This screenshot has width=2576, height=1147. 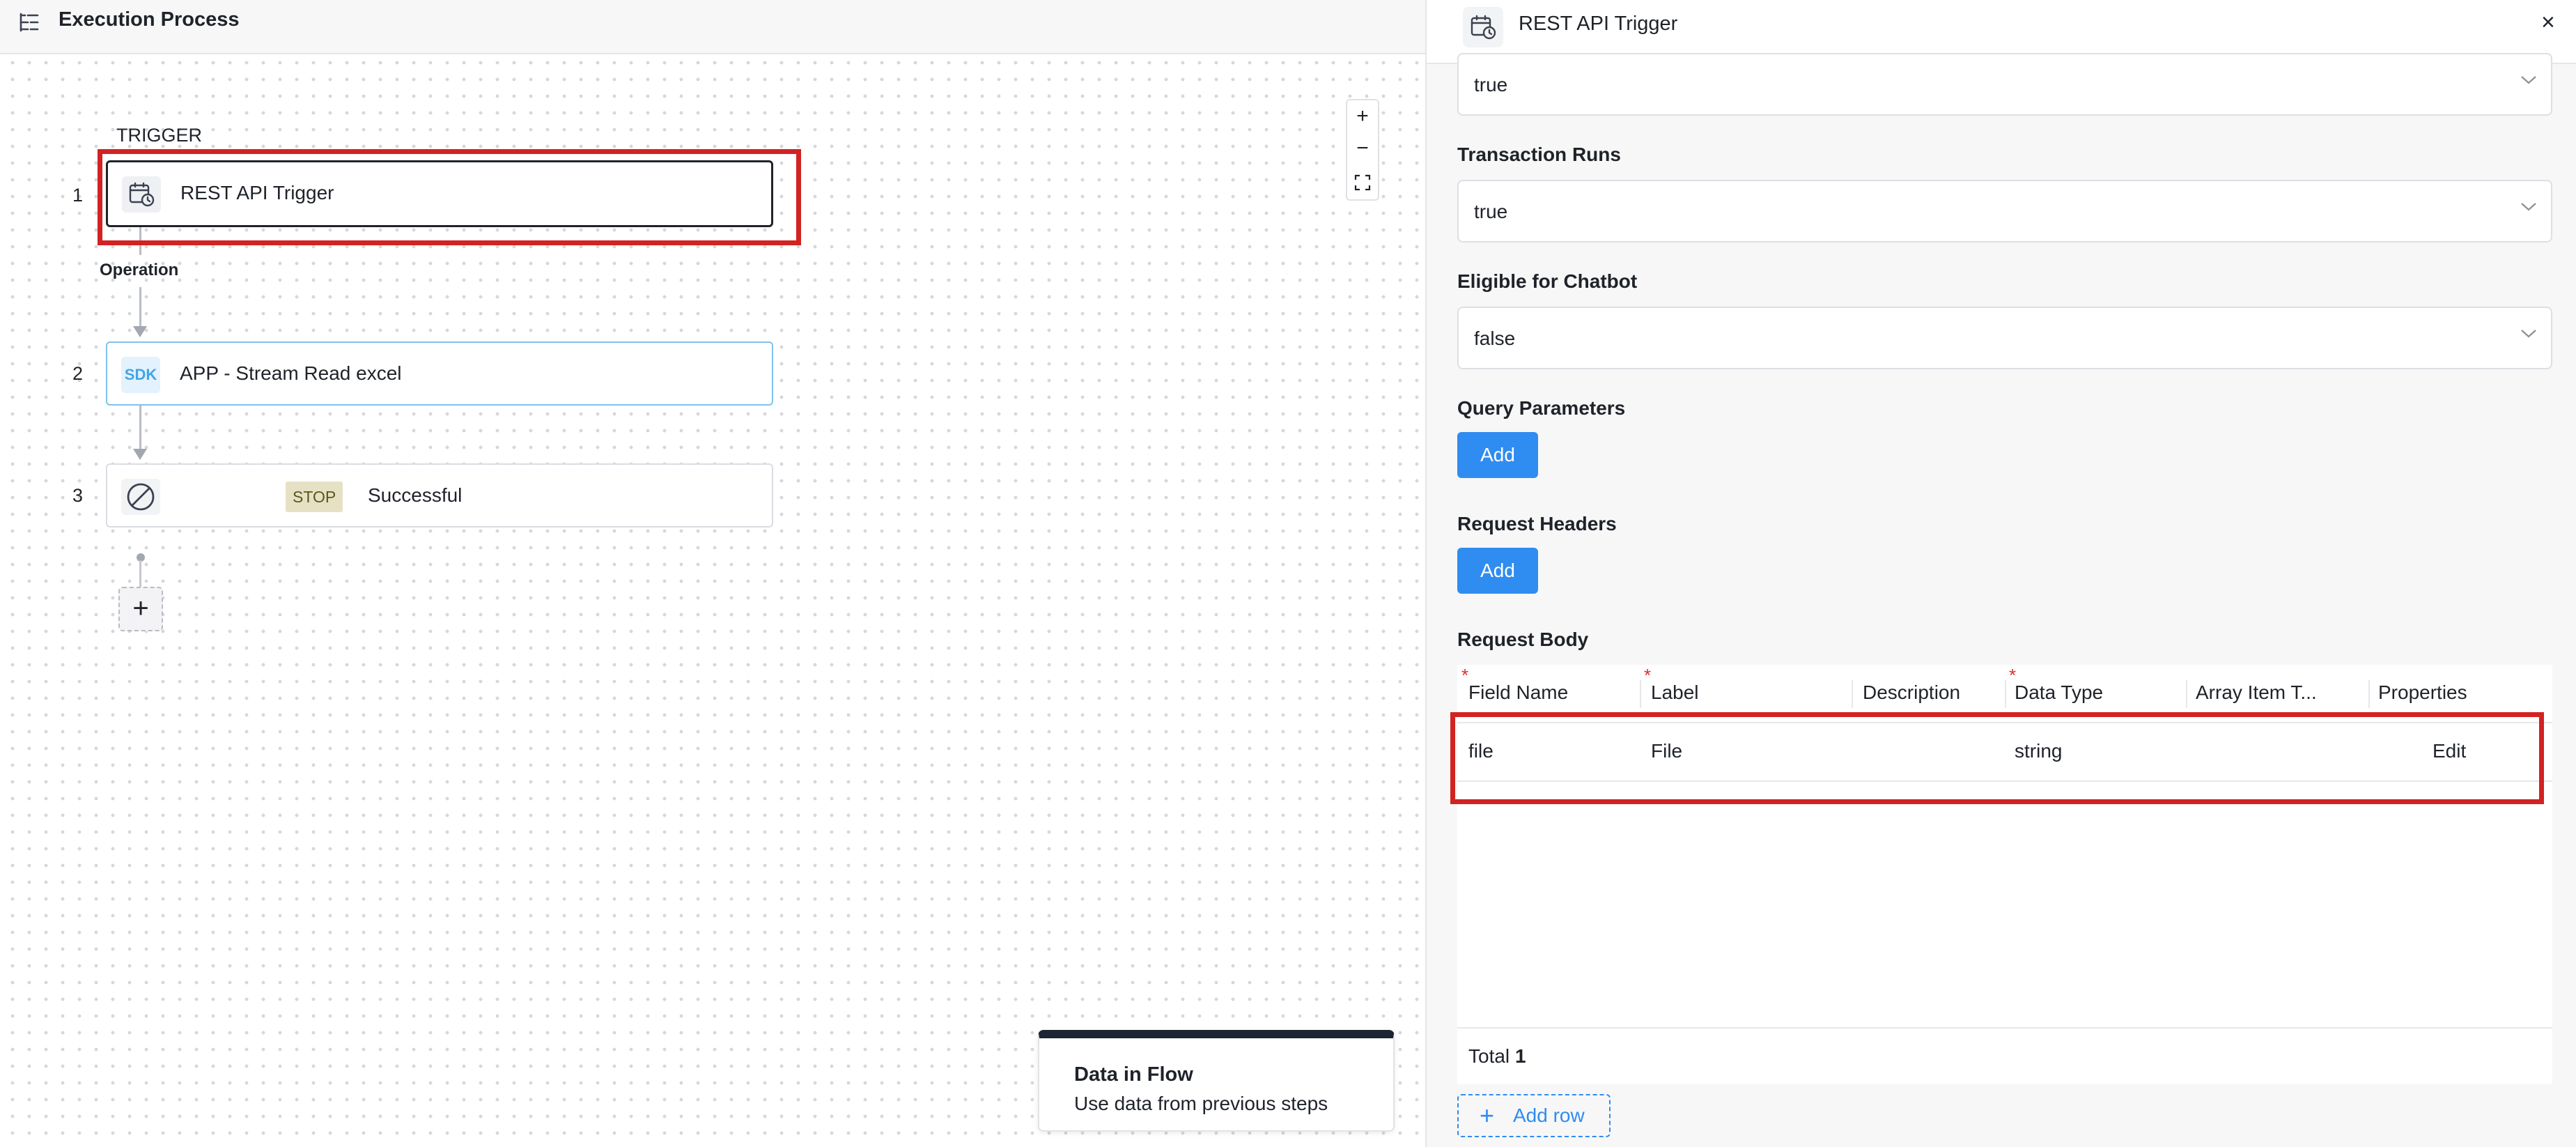 I want to click on eligible-for-chatbot-label: Eligible for Chatbot, so click(x=1547, y=281).